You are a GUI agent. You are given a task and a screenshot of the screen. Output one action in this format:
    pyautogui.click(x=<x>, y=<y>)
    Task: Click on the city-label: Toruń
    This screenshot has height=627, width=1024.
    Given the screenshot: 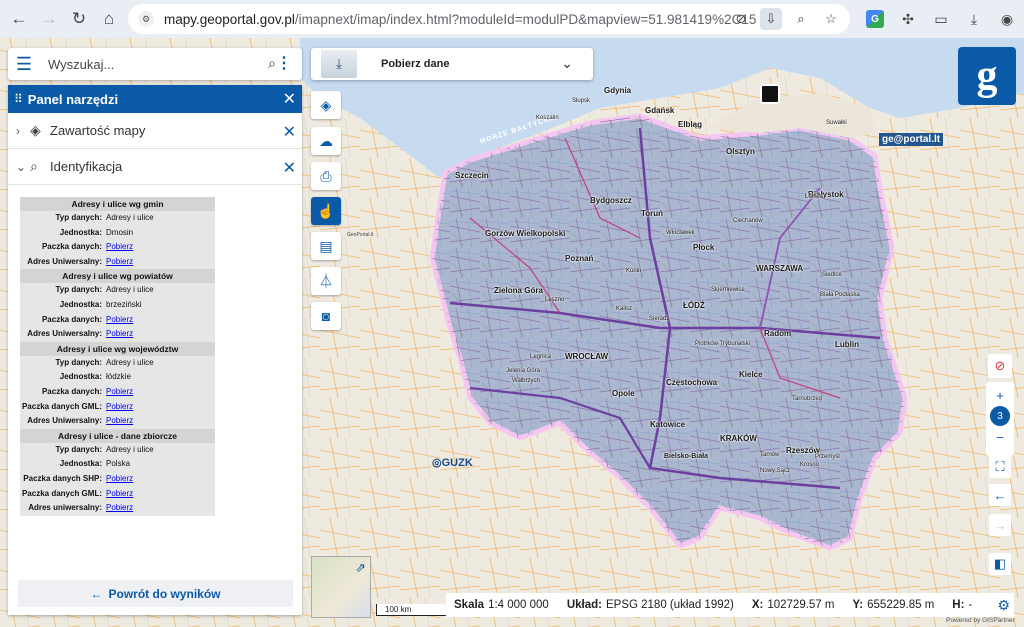 What is the action you would take?
    pyautogui.click(x=652, y=213)
    